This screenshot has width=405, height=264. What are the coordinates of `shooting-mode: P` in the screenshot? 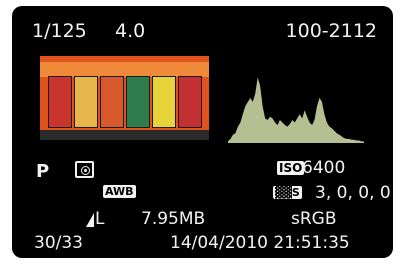 It's located at (43, 171).